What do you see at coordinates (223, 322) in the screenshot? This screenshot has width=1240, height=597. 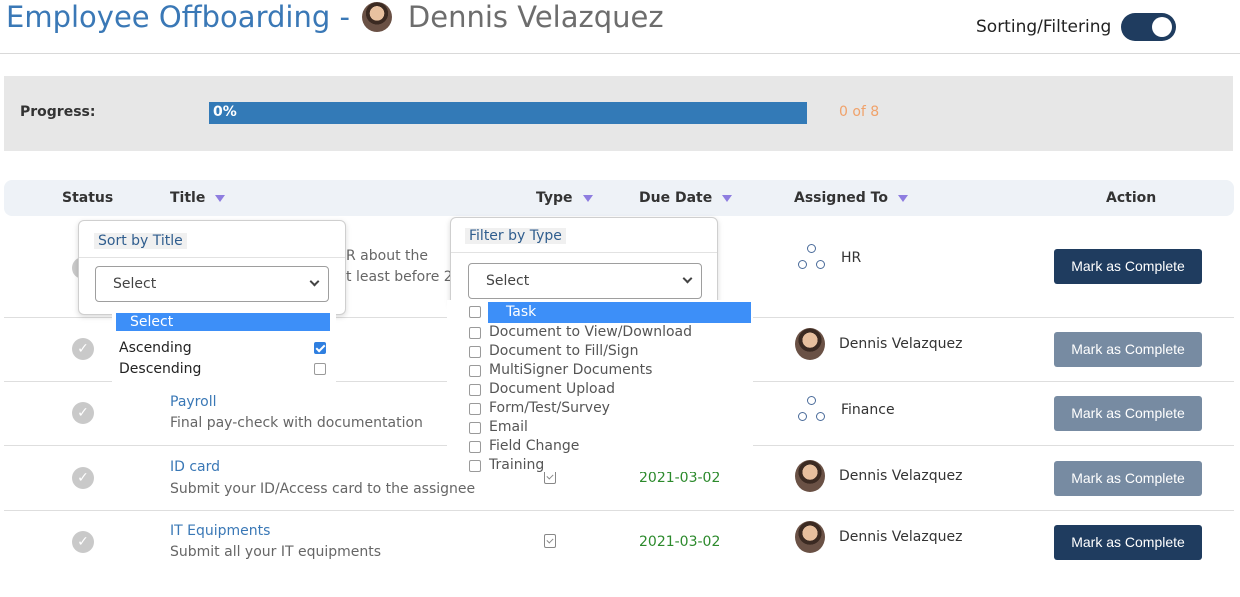 I see `sort-option-select: Select` at bounding box center [223, 322].